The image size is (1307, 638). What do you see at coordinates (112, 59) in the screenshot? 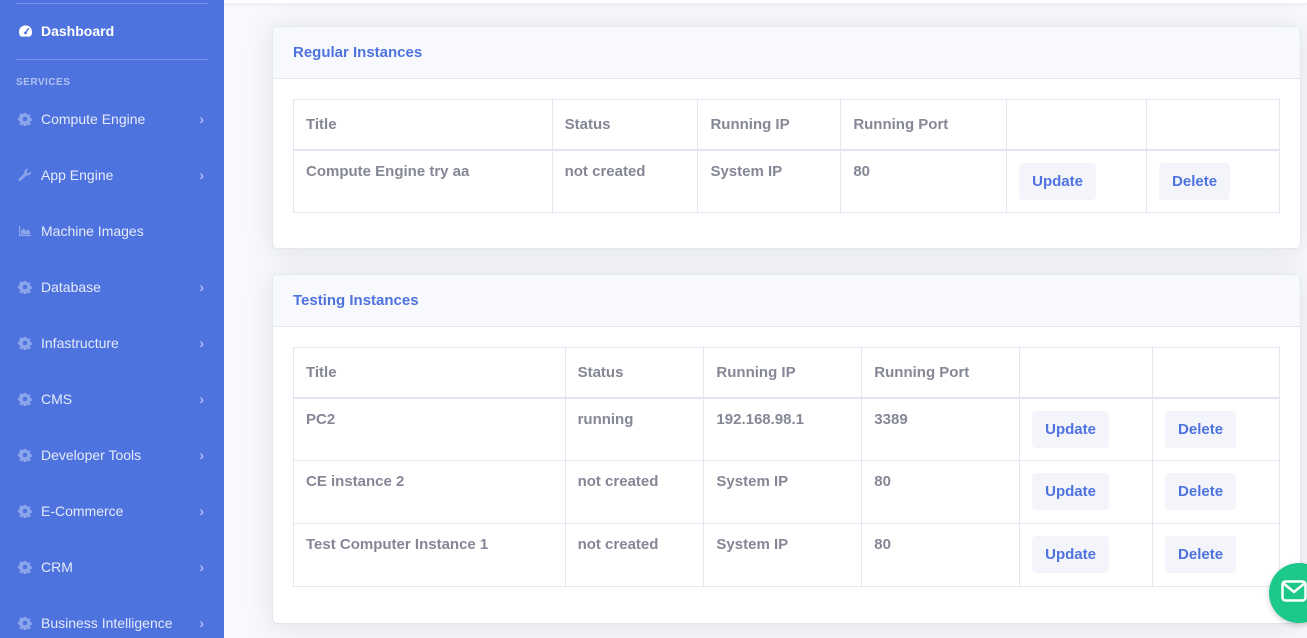
I see `sidebar-divider` at bounding box center [112, 59].